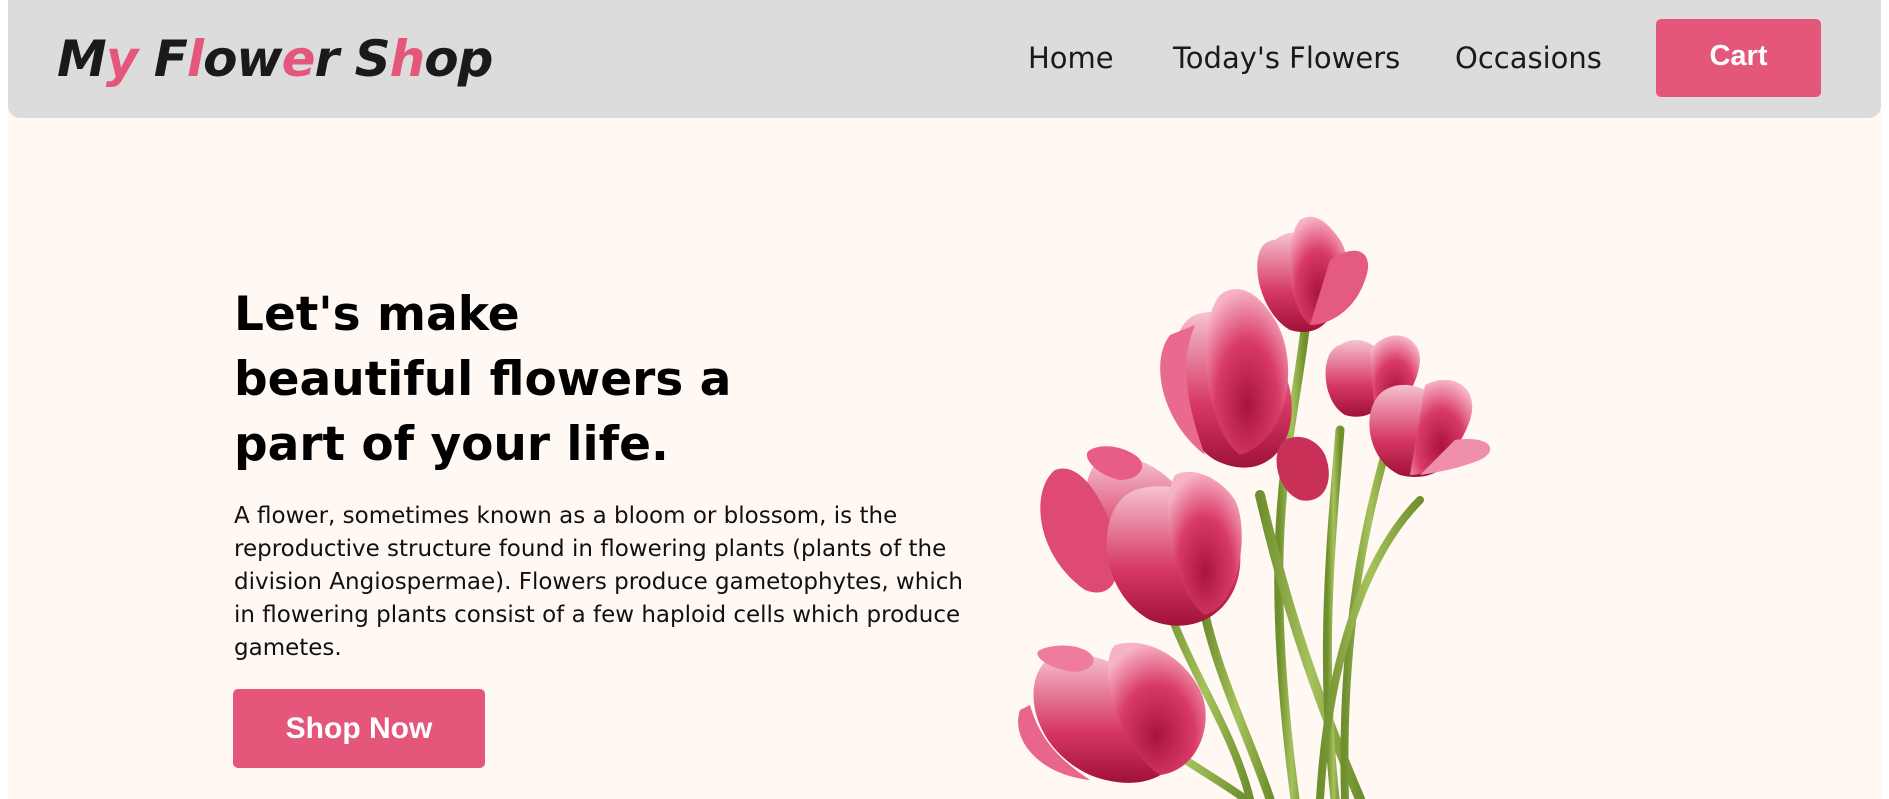 This screenshot has height=799, width=1889. Describe the element at coordinates (359, 728) in the screenshot. I see `shop-now-button: Shop Now` at that location.